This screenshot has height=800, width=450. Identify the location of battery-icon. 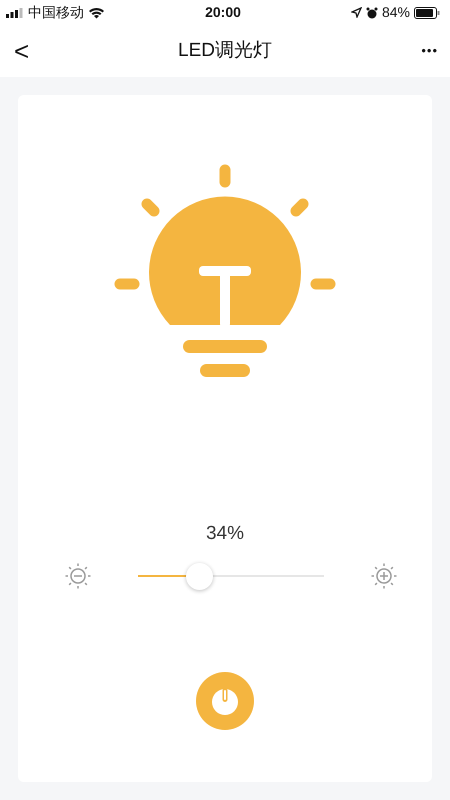
(427, 12).